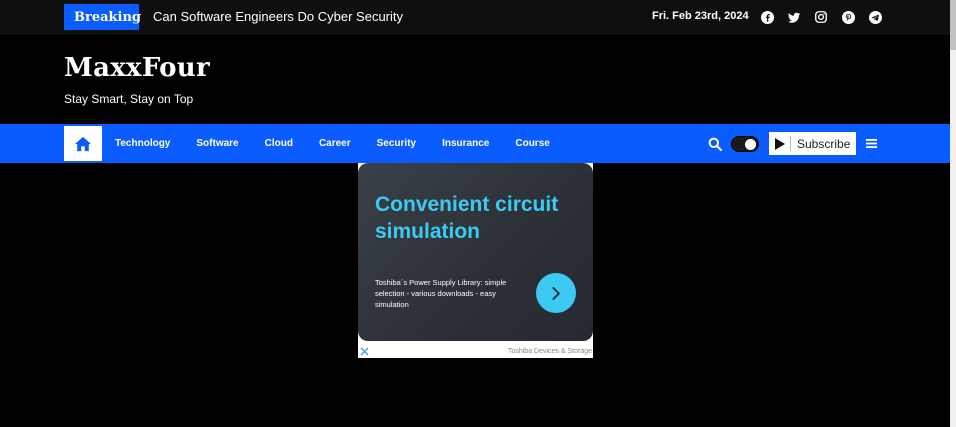 The width and height of the screenshot is (956, 427). I want to click on site-title: MaxxFour, so click(137, 68).